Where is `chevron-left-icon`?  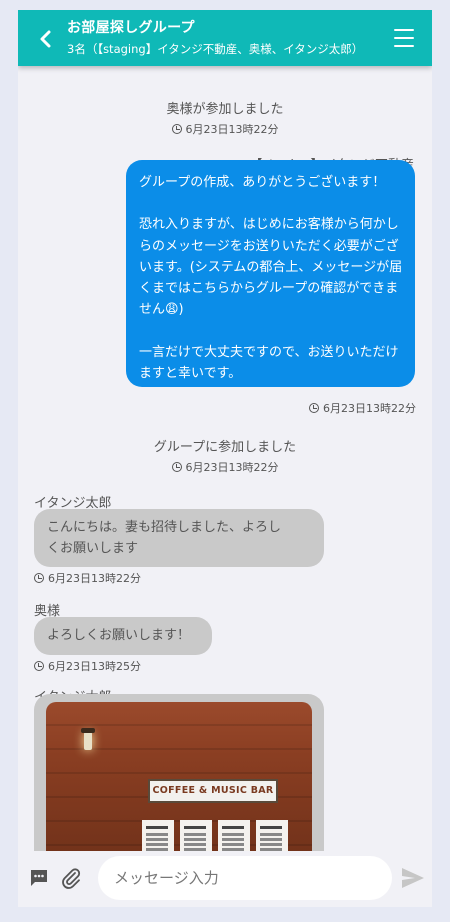 chevron-left-icon is located at coordinates (46, 39).